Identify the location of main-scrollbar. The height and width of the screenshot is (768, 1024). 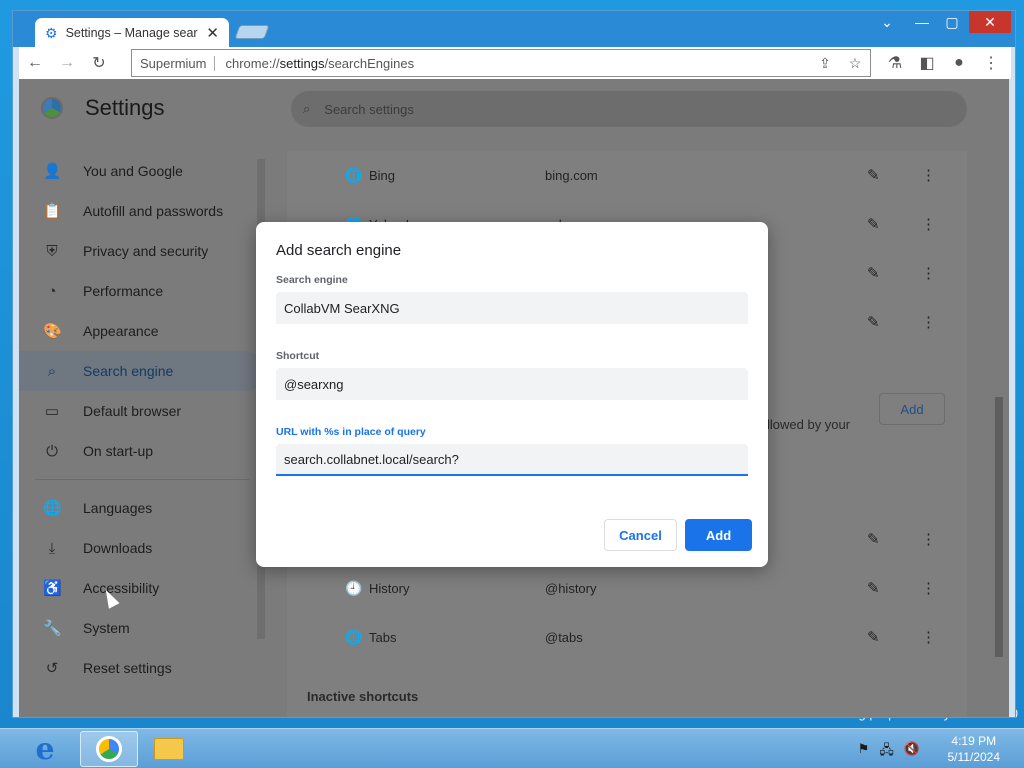
(999, 434).